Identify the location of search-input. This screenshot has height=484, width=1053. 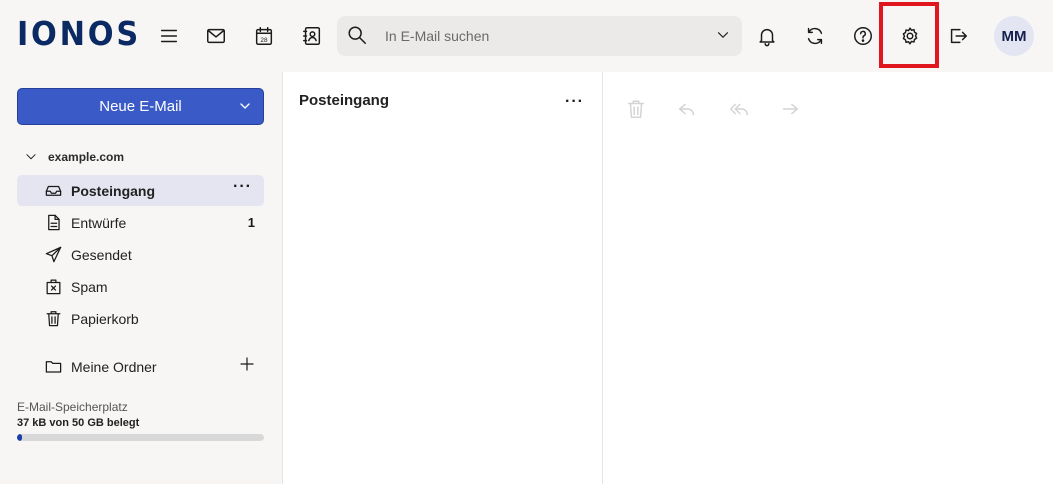
(535, 36).